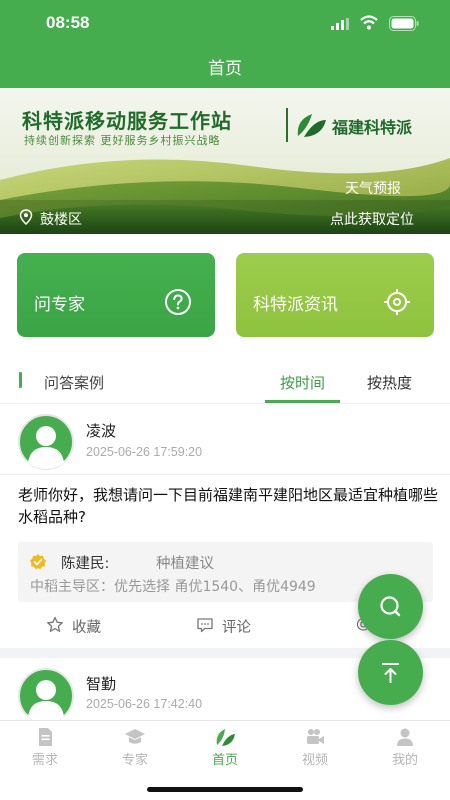 Image resolution: width=450 pixels, height=800 pixels. I want to click on kejipai-news-card: 科特派资讯, so click(335, 297).